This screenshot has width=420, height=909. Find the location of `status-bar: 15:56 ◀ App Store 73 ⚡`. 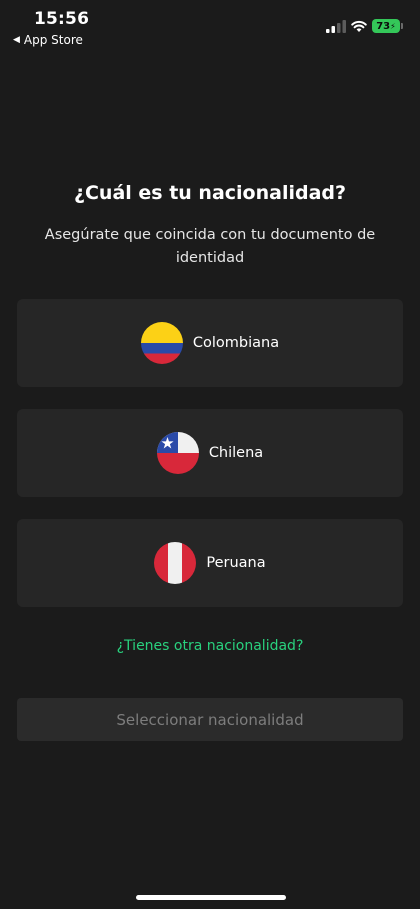

status-bar: 15:56 ◀ App Store 73 ⚡ is located at coordinates (210, 26).